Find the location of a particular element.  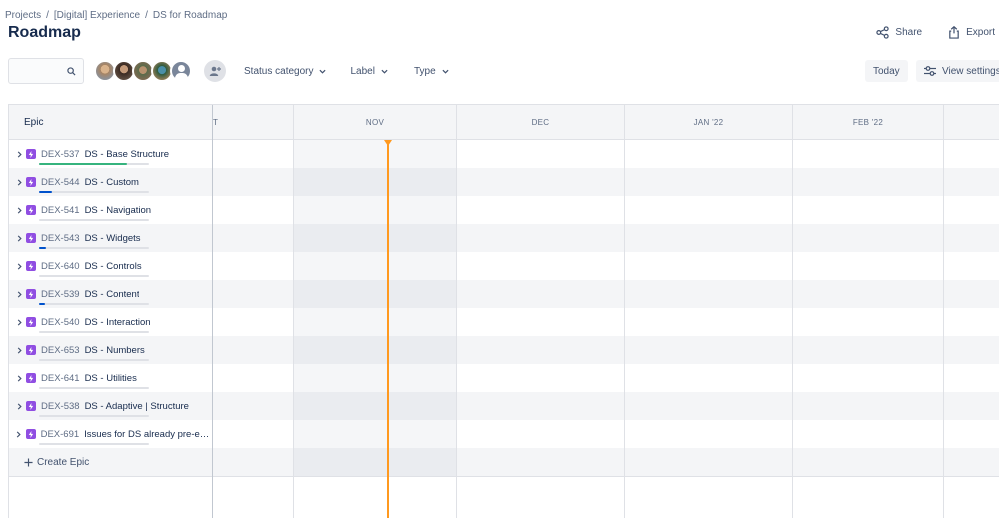

epic-summary: DS - Base Structure is located at coordinates (127, 154).